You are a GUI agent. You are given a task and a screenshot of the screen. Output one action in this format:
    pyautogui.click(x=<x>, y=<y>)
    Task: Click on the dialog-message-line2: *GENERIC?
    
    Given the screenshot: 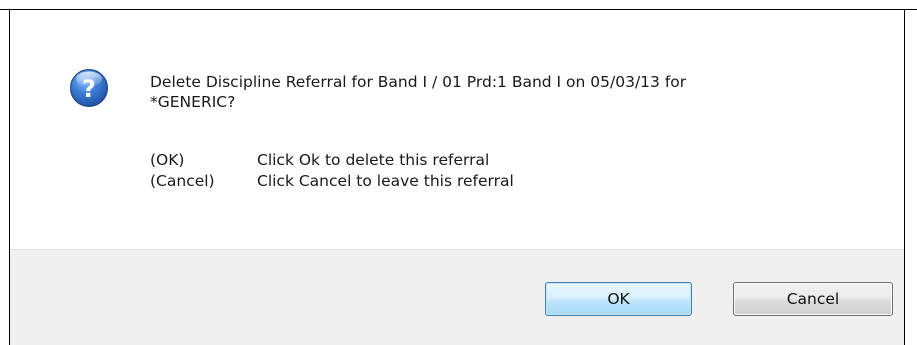 What is the action you would take?
    pyautogui.click(x=193, y=102)
    